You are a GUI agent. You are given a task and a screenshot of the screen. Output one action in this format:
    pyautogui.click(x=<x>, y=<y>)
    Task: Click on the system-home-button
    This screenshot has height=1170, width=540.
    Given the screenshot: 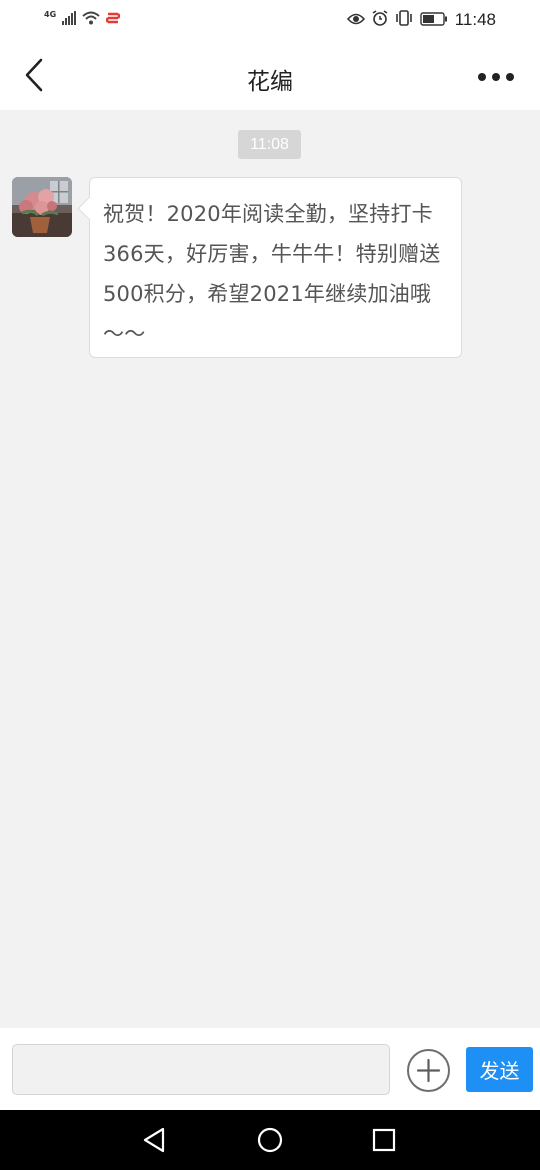 What is the action you would take?
    pyautogui.click(x=270, y=1140)
    